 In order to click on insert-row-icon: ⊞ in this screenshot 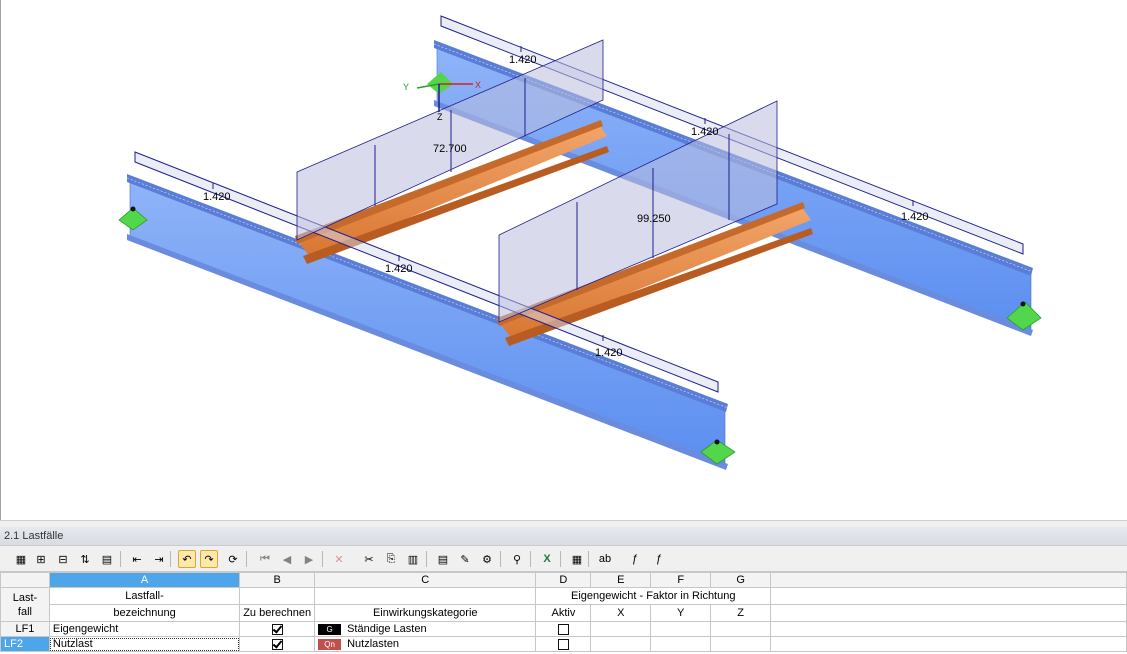, I will do `click(41, 559)`.